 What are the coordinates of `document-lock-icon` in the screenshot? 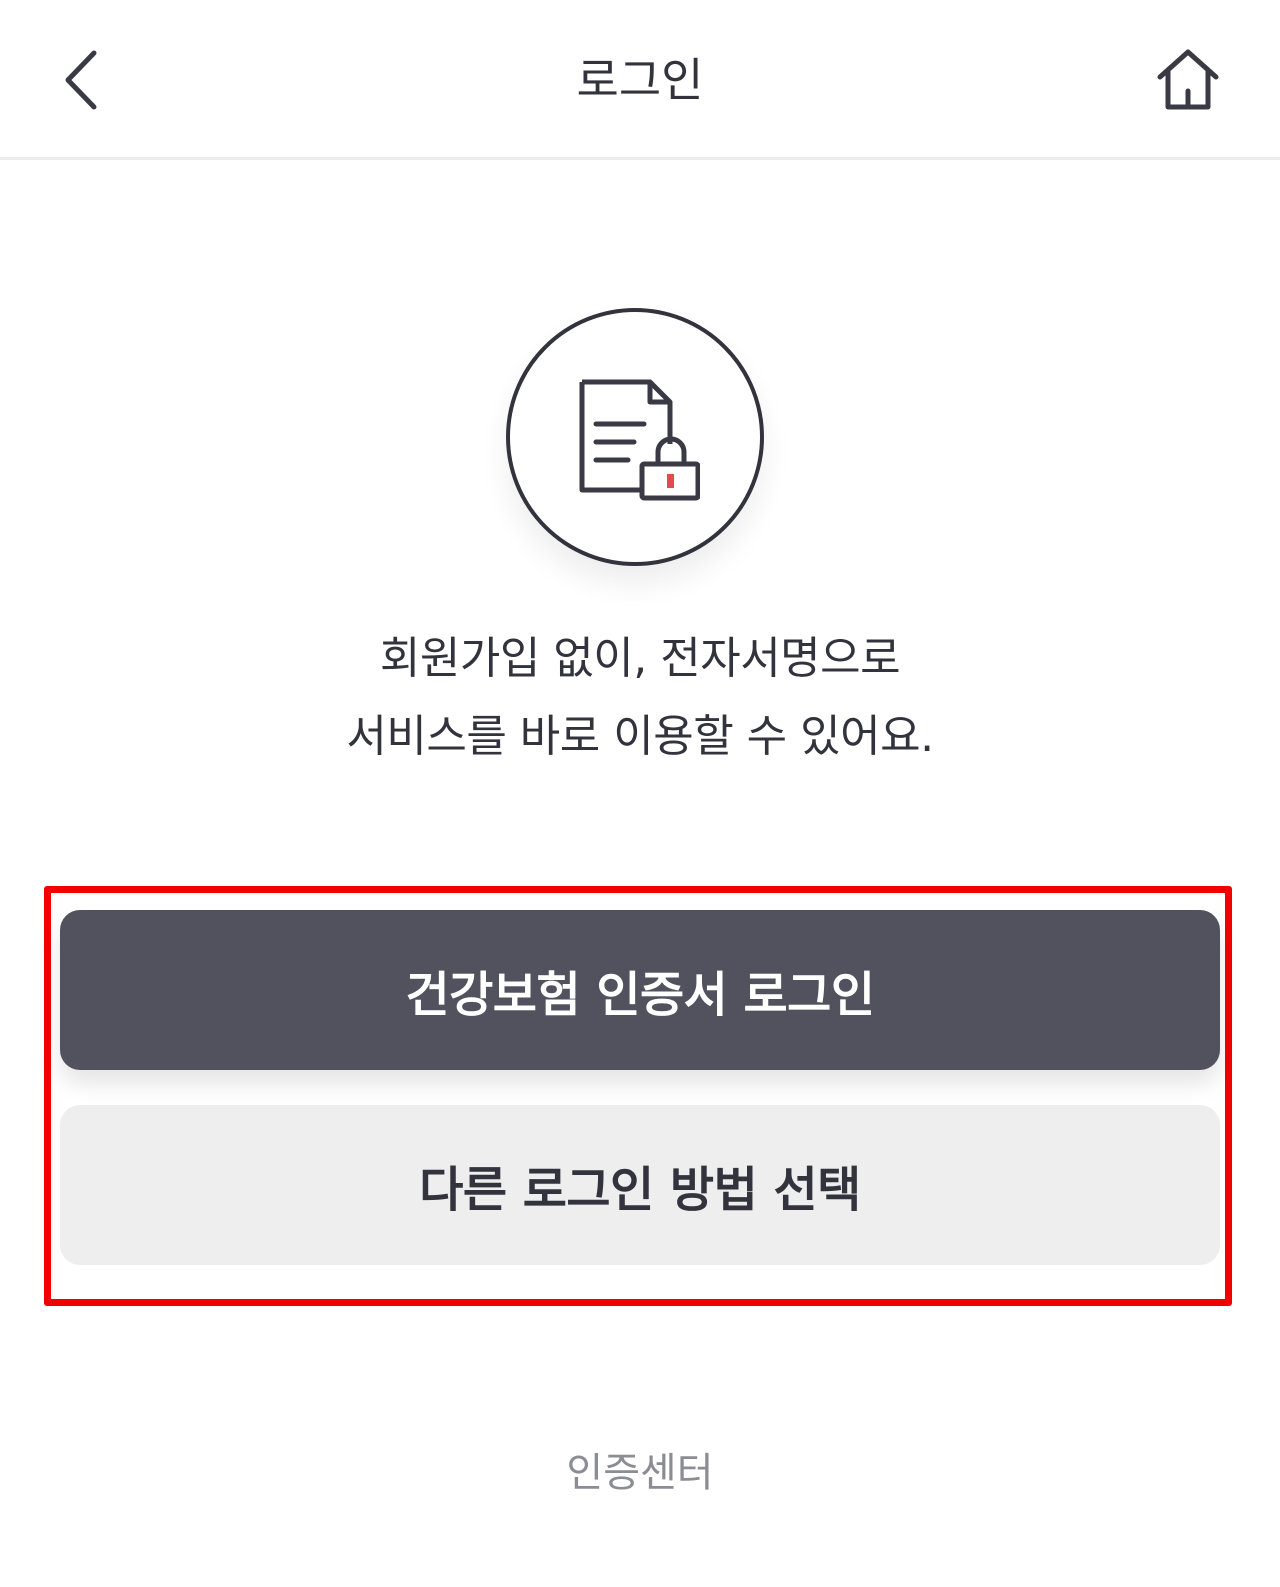 It's located at (639, 440).